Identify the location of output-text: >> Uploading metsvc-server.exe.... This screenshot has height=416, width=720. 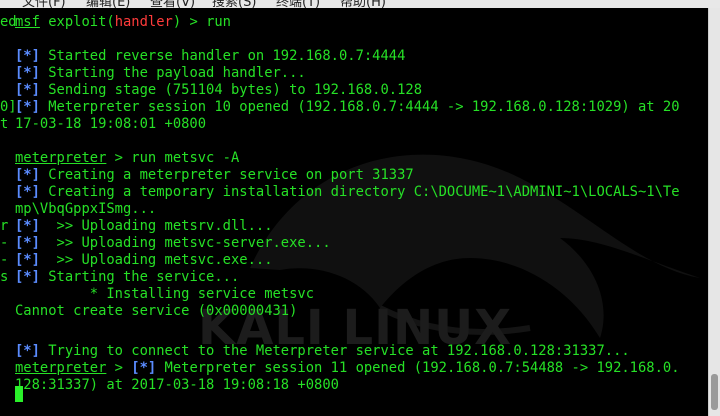
(185, 243).